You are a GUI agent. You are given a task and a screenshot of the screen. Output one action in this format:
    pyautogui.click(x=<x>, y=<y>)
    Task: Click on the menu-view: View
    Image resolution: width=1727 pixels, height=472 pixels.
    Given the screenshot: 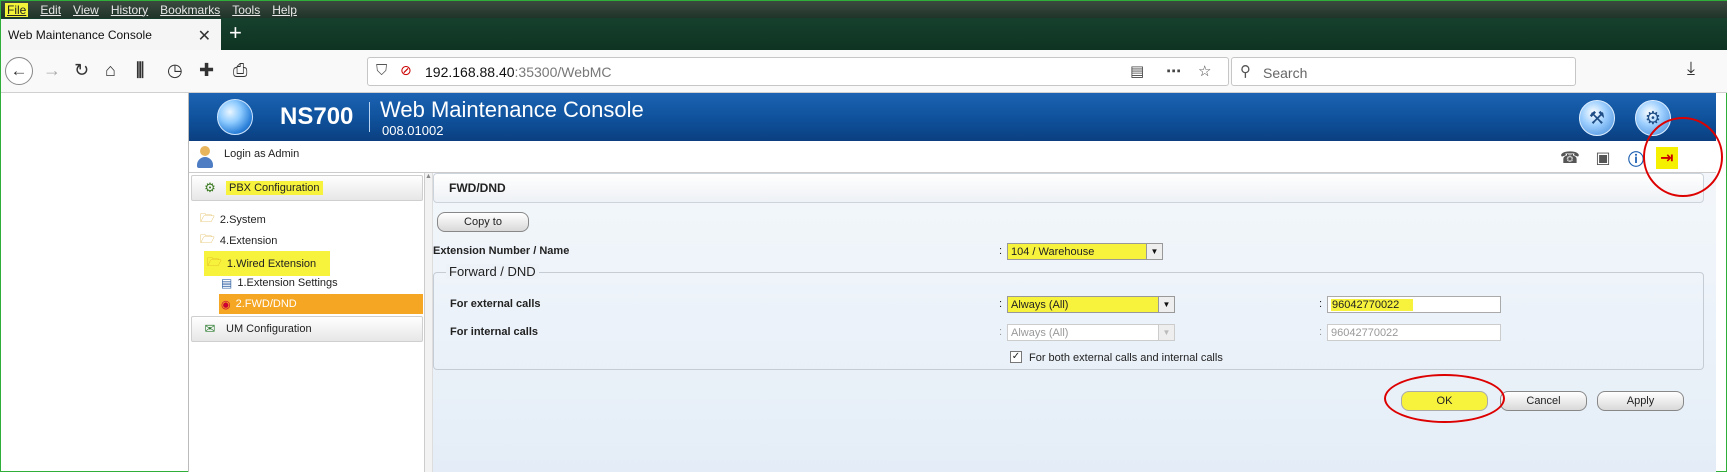 What is the action you would take?
    pyautogui.click(x=86, y=10)
    